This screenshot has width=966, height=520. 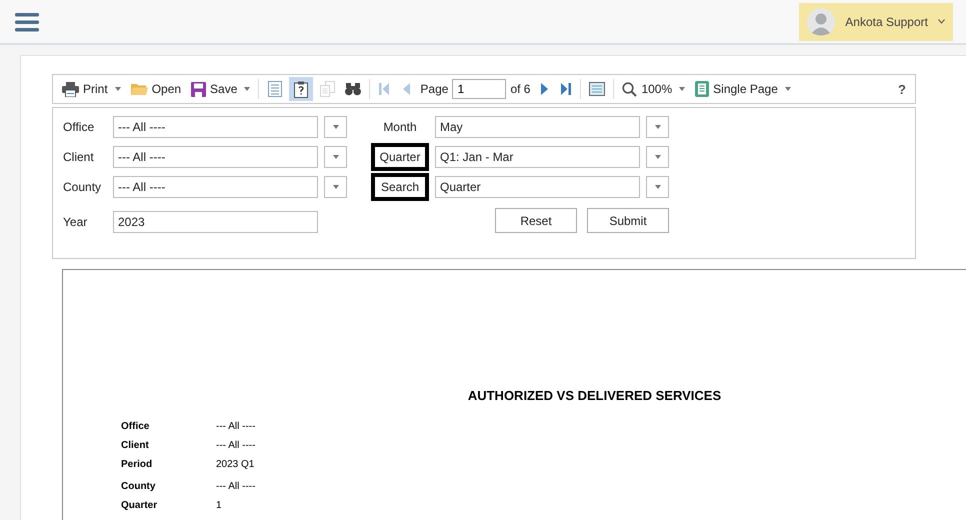 What do you see at coordinates (275, 89) in the screenshot?
I see `list-icon` at bounding box center [275, 89].